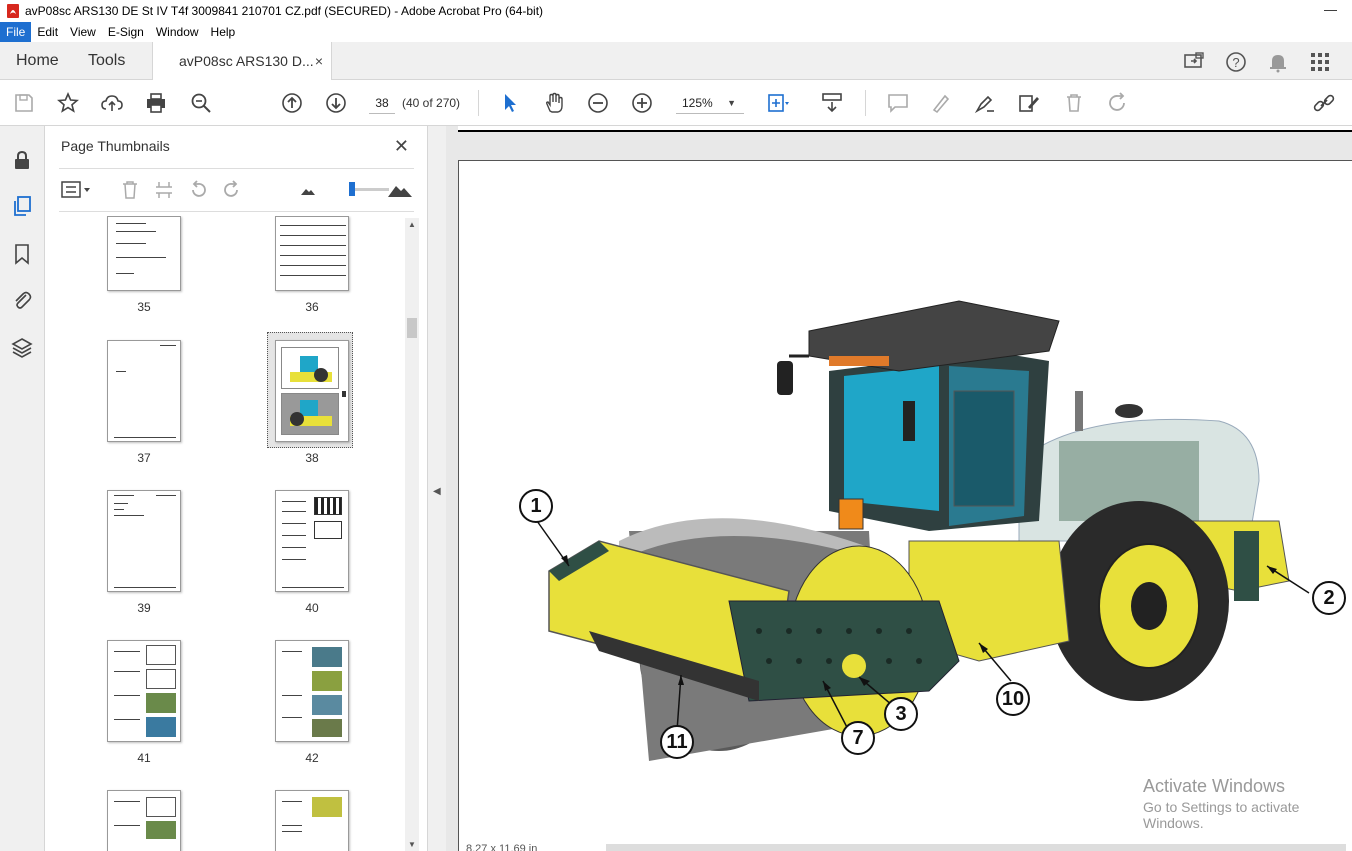 This screenshot has height=851, width=1352. I want to click on minimize-button: —, so click(1331, 9).